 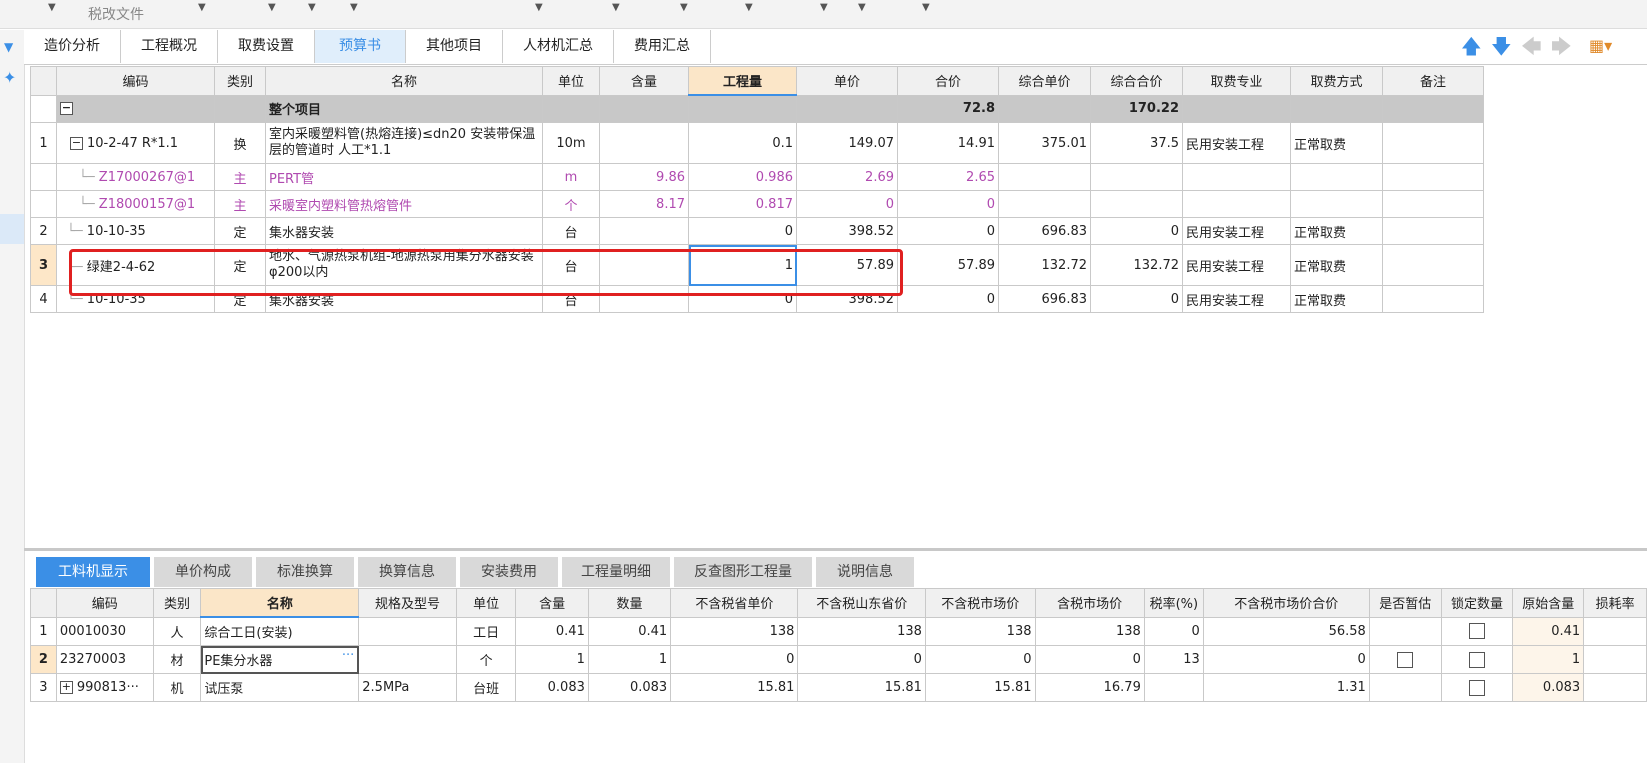 What do you see at coordinates (644, 204) in the screenshot?
I see `hanliang-cell: 8.17` at bounding box center [644, 204].